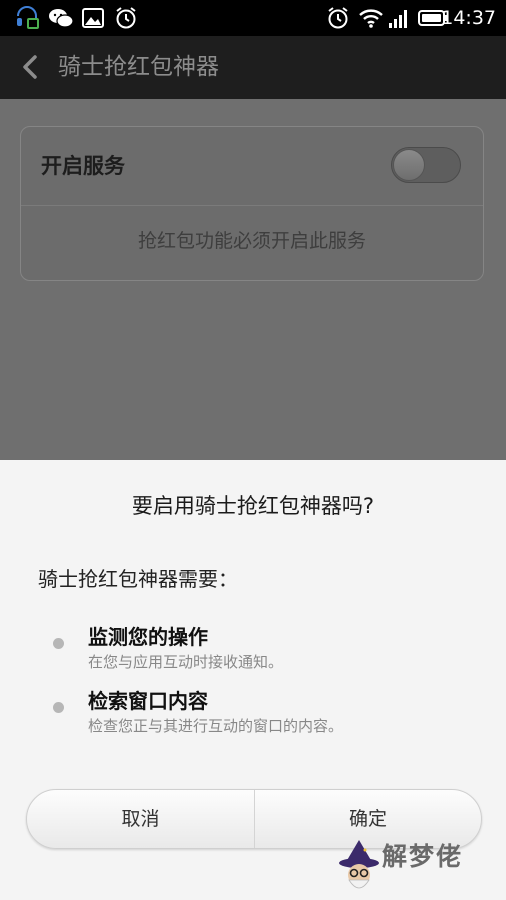  I want to click on image-icon, so click(93, 18).